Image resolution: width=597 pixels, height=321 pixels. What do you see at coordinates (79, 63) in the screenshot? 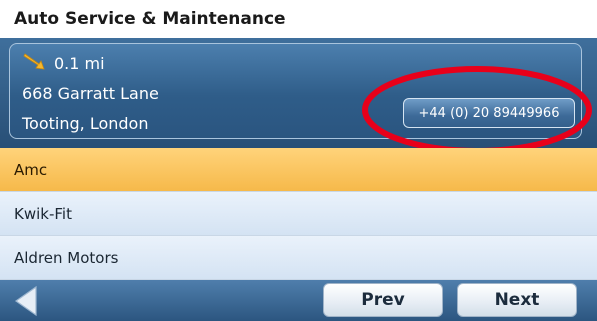
I see `distance-value: 0.1 mi` at bounding box center [79, 63].